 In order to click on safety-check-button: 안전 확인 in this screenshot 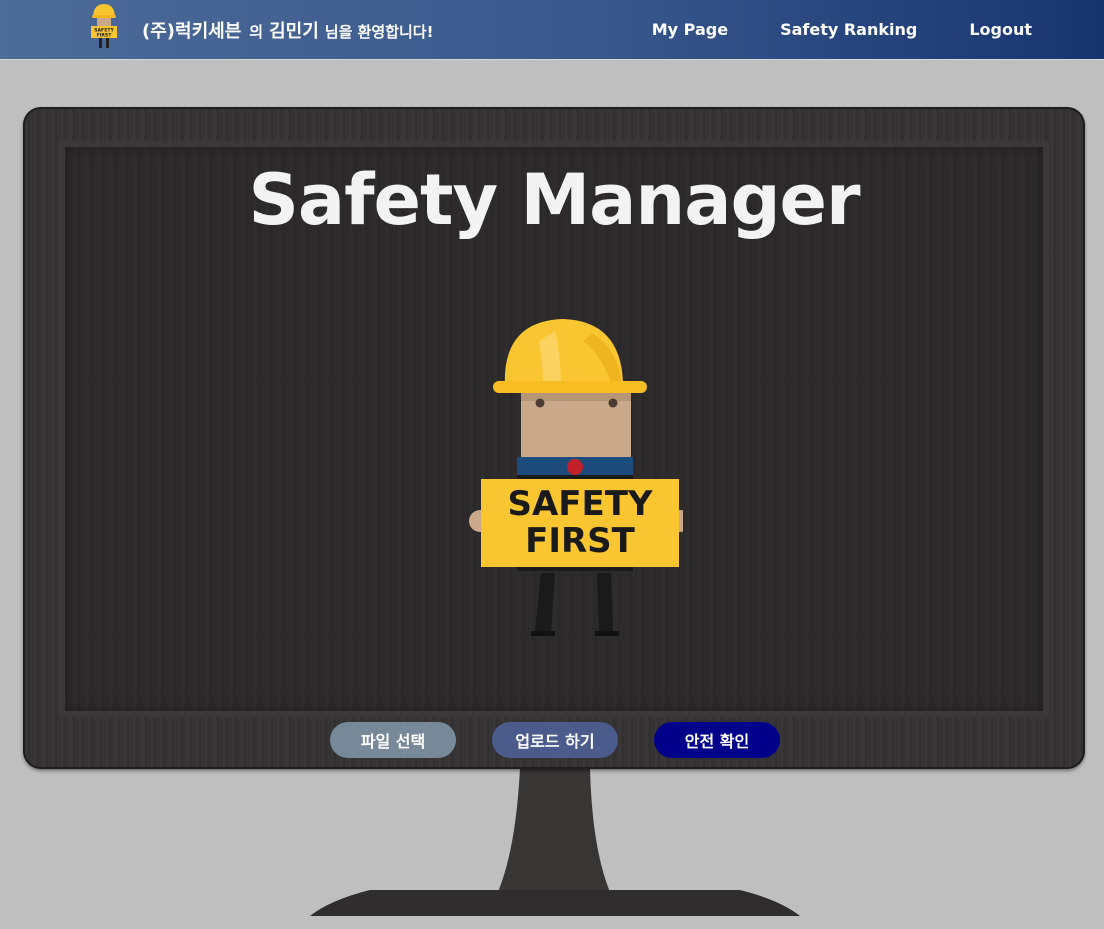, I will do `click(717, 740)`.